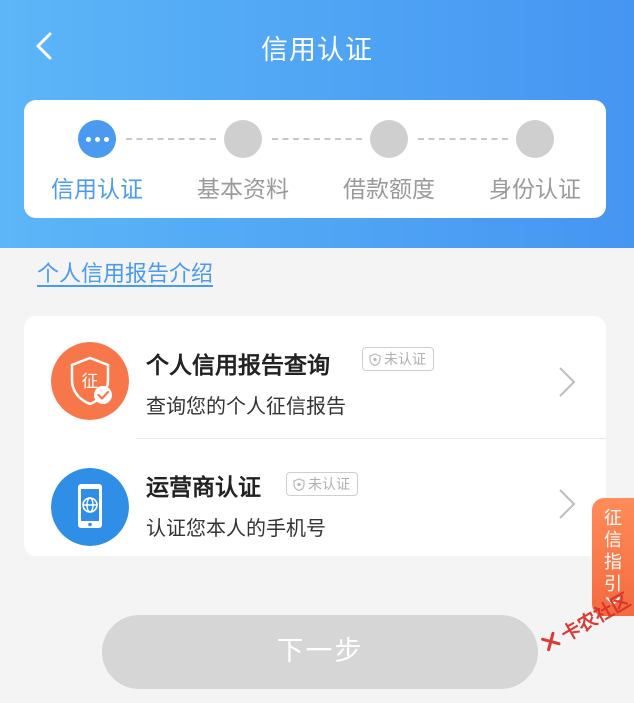 The width and height of the screenshot is (634, 703). I want to click on step-identity-auth: 身份认证, so click(535, 159).